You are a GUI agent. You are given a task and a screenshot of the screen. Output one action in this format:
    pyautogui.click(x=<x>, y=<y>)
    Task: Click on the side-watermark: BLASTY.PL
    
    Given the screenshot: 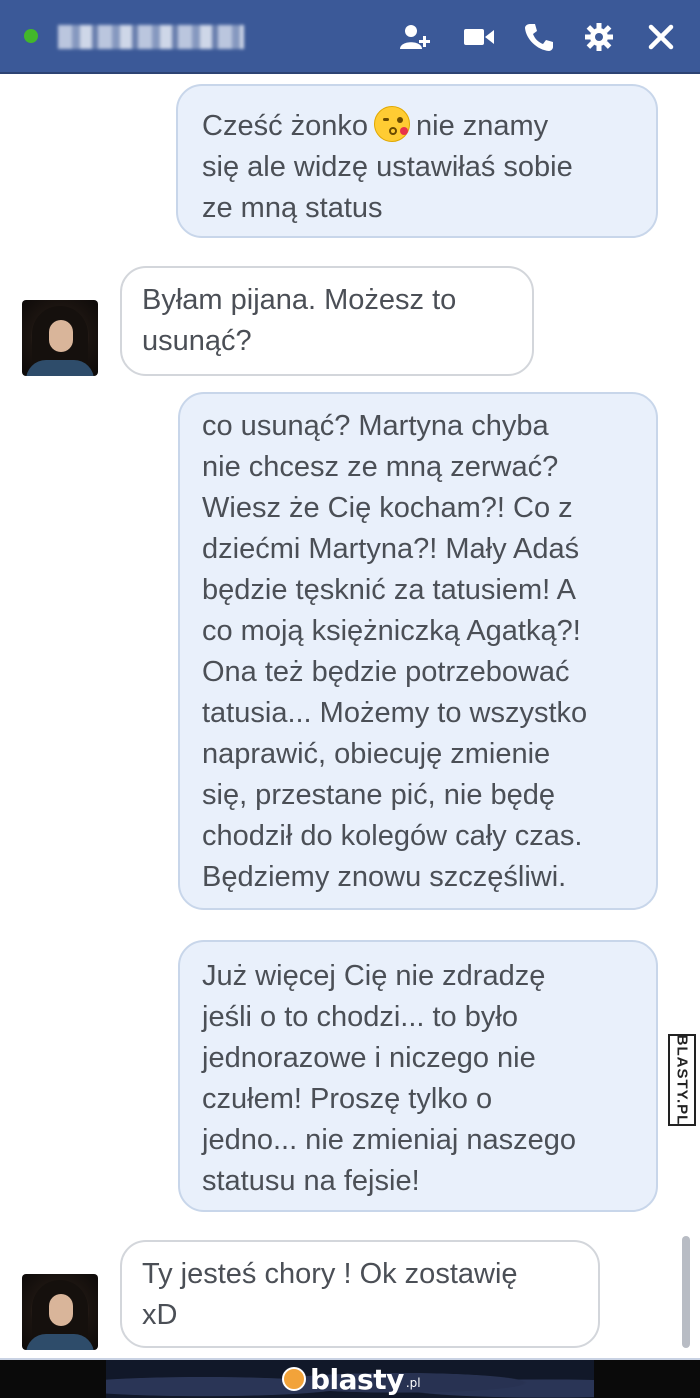 What is the action you would take?
    pyautogui.click(x=682, y=1080)
    